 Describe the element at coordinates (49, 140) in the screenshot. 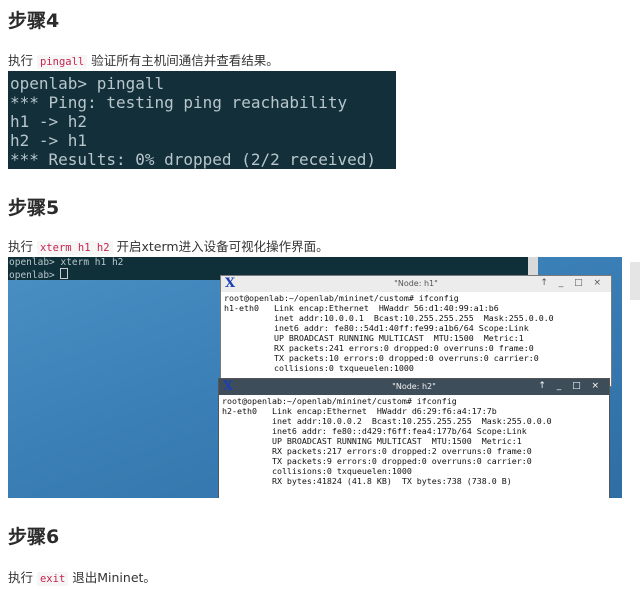

I see `terminal-line: h2 -> h1` at that location.